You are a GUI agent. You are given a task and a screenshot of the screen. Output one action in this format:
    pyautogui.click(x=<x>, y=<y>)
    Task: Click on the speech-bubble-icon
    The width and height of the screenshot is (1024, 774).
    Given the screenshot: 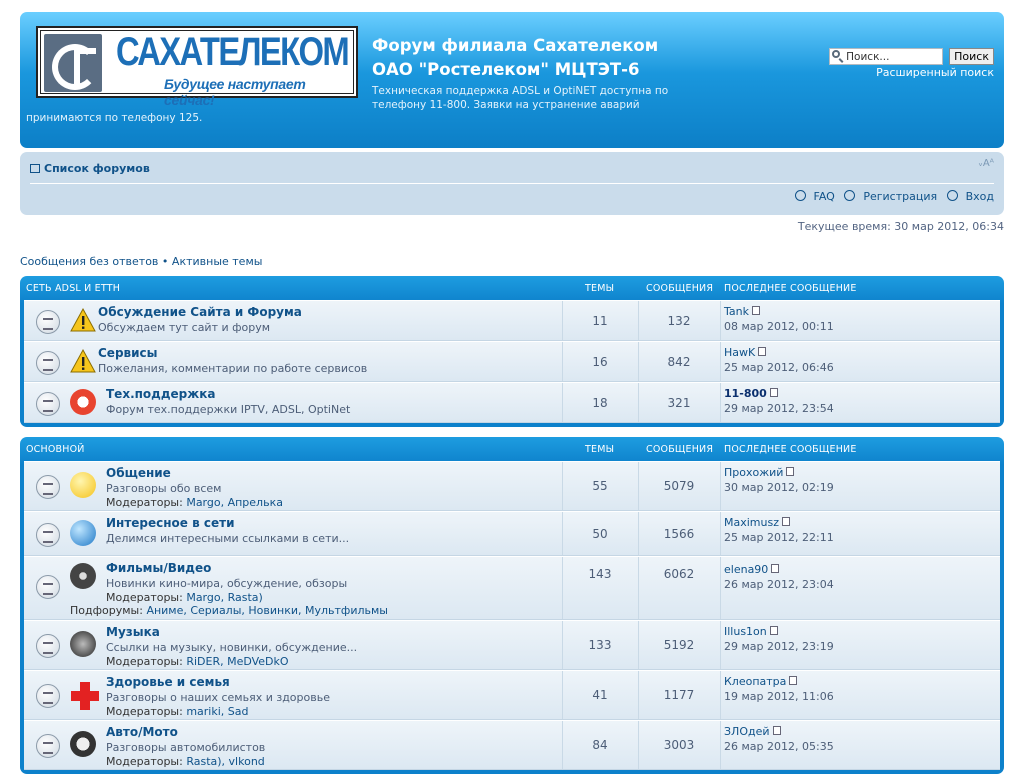 What is the action you would take?
    pyautogui.click(x=83, y=485)
    